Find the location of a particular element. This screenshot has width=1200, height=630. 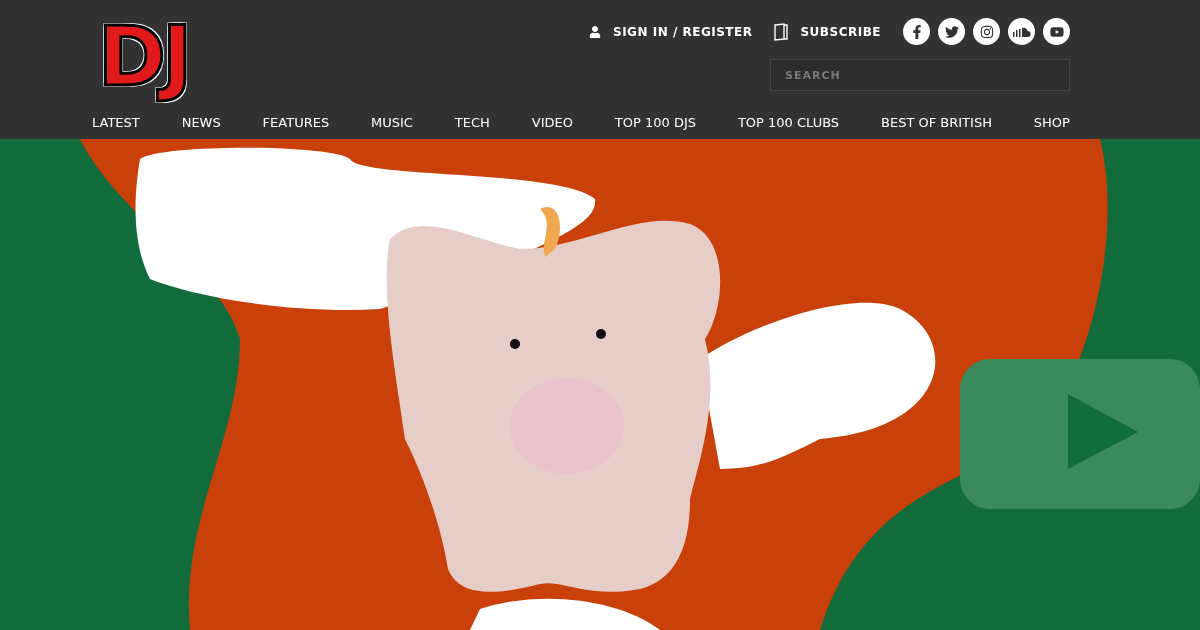

instagram-icon is located at coordinates (986, 31).